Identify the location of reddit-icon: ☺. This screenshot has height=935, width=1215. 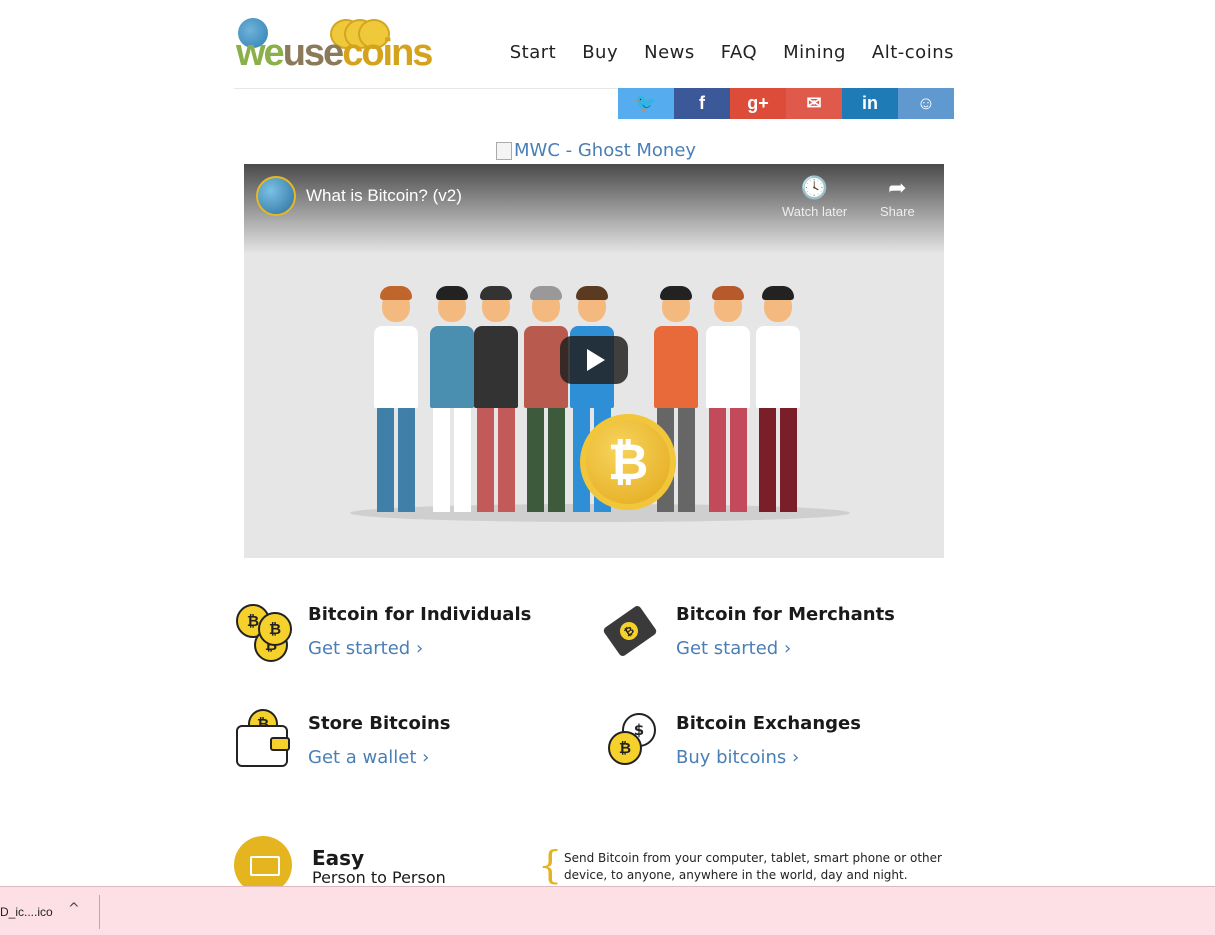
(926, 103).